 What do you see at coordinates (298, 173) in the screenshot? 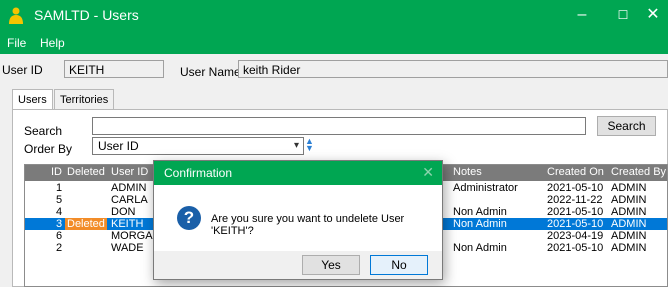
I see `dialog-title-bar: Confirmation ✕` at bounding box center [298, 173].